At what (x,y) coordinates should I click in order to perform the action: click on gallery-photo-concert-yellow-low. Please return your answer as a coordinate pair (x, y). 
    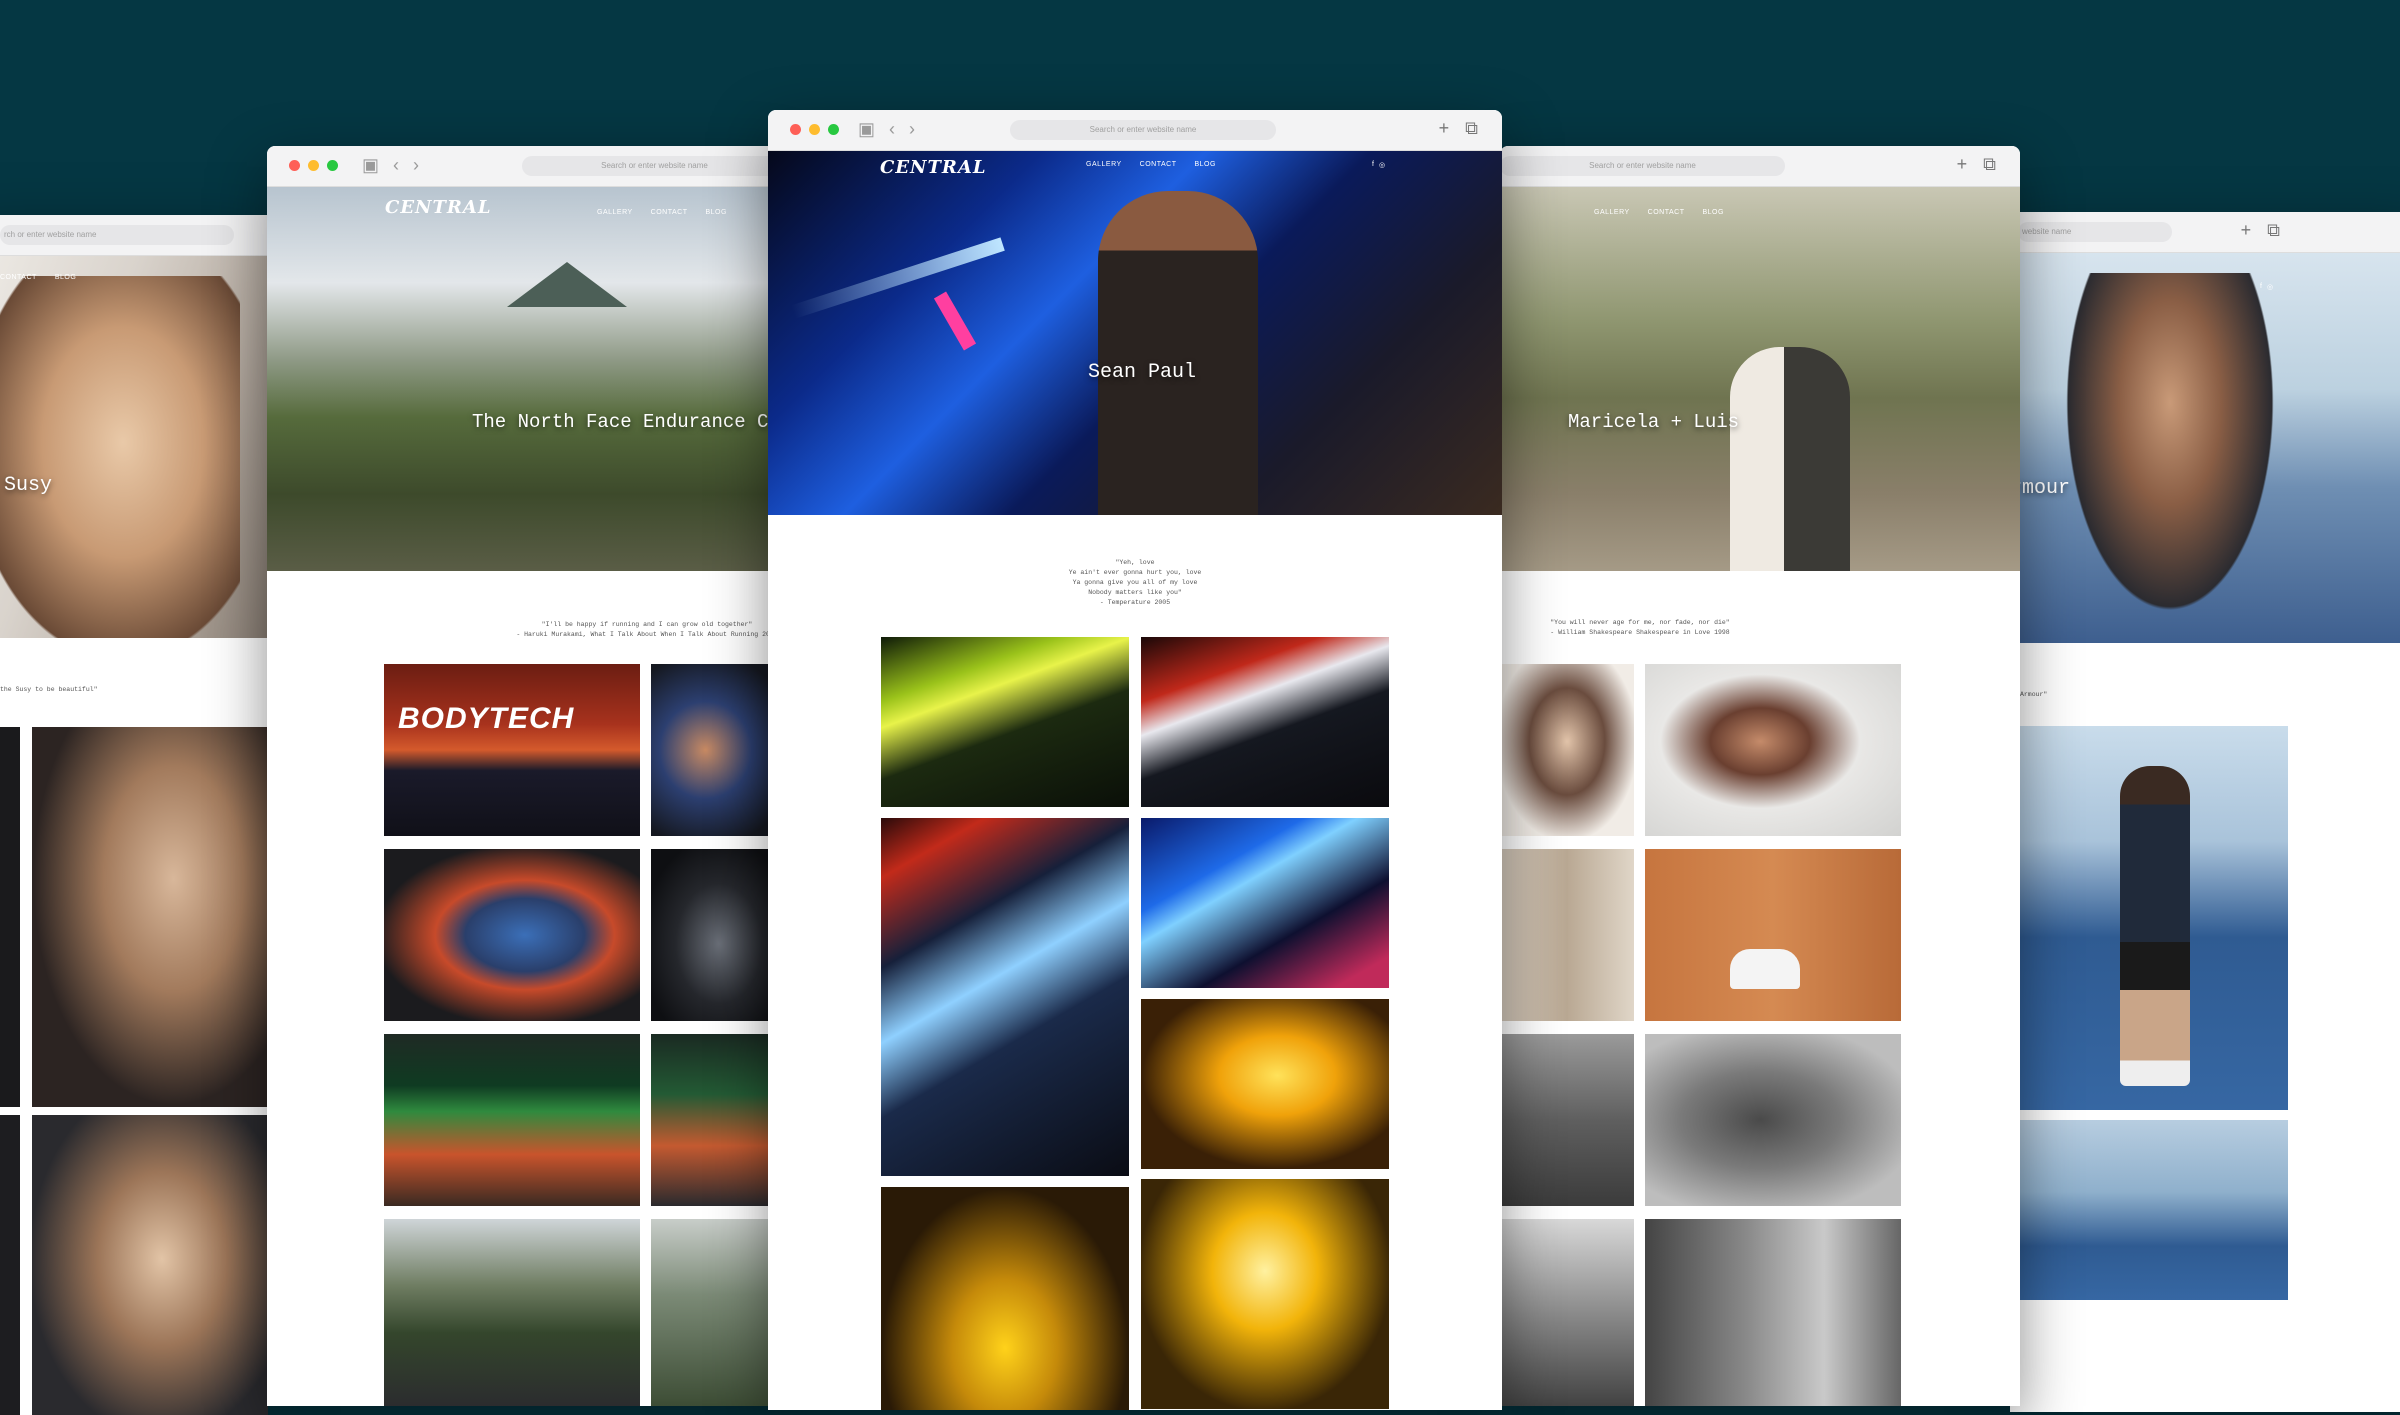
    Looking at the image, I should click on (1005, 1298).